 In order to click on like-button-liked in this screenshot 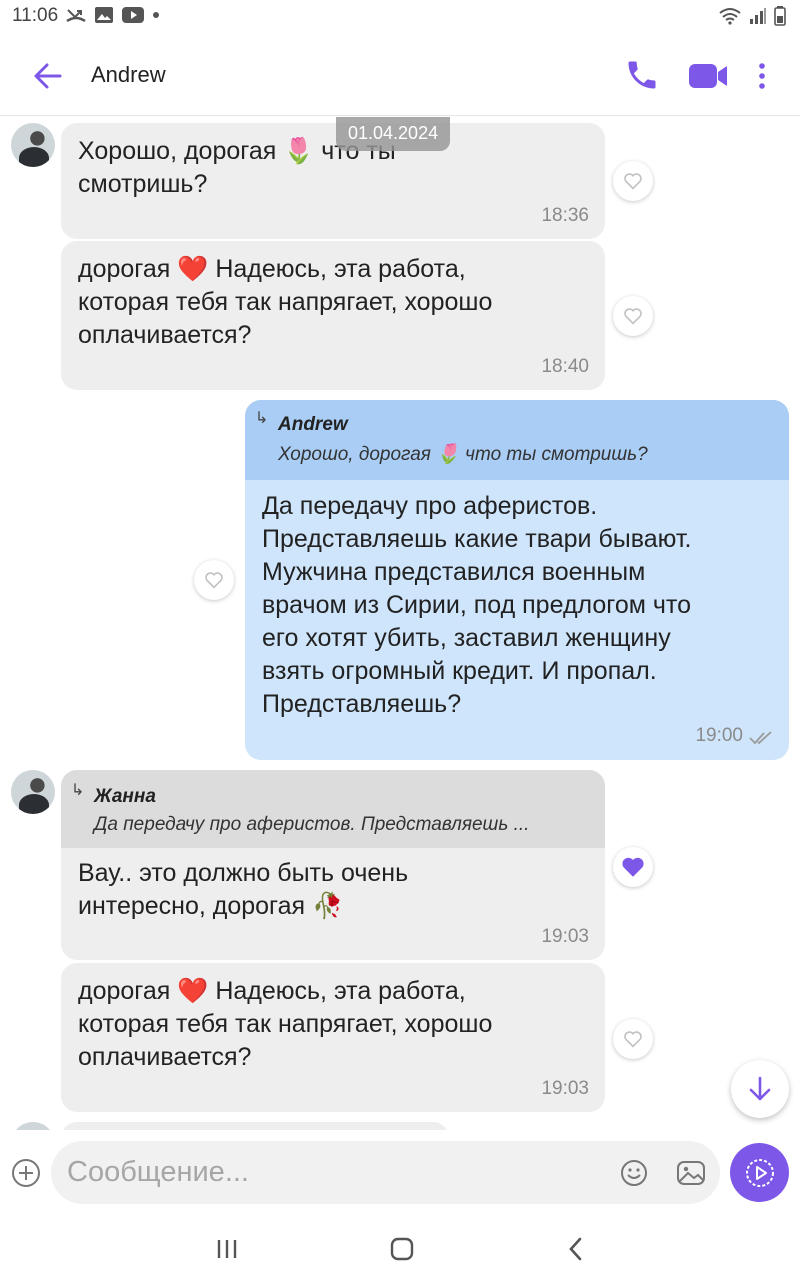, I will do `click(633, 867)`.